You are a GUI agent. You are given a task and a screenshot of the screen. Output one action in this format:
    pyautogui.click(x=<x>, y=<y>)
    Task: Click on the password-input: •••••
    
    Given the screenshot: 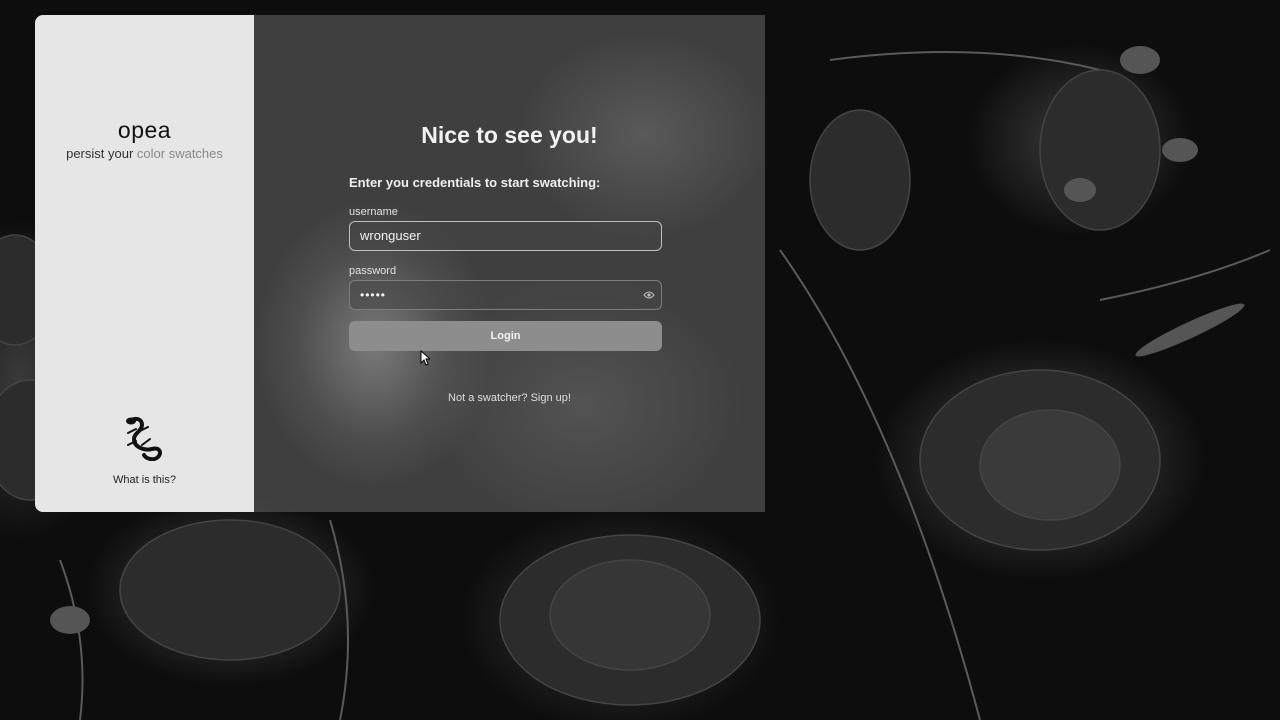 What is the action you would take?
    pyautogui.click(x=505, y=295)
    